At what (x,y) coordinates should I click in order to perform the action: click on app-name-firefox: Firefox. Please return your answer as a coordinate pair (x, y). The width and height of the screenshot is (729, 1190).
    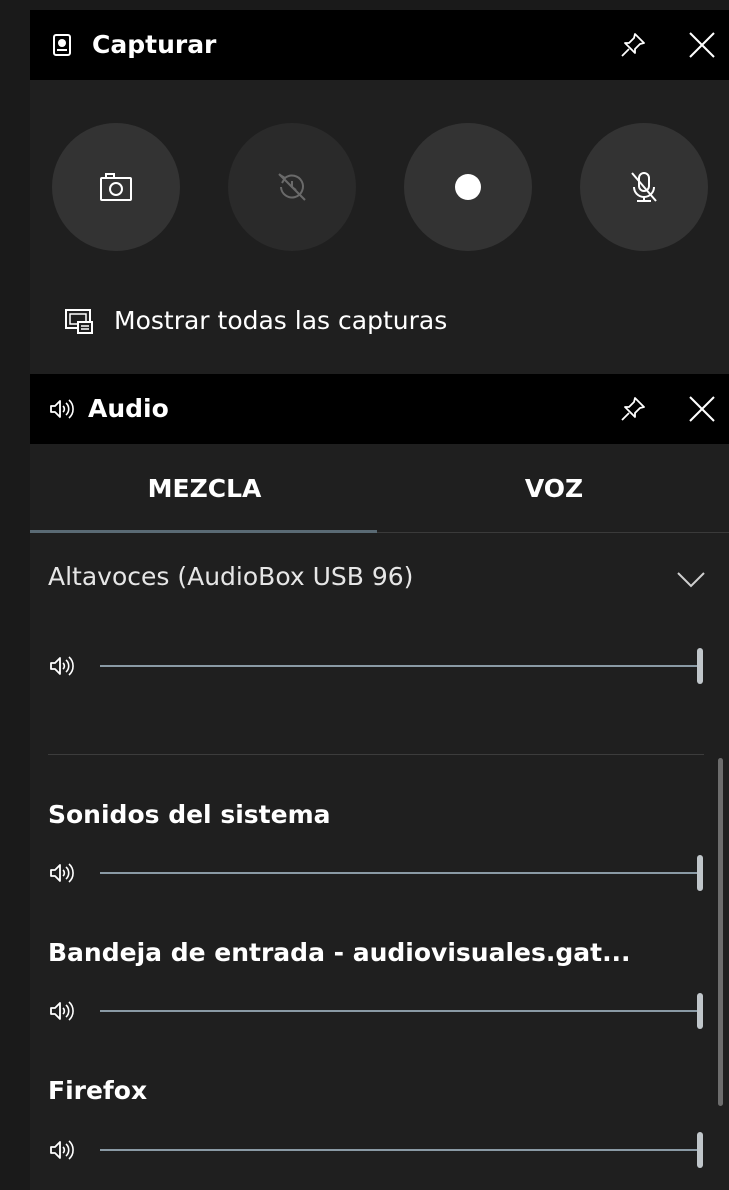
    Looking at the image, I should click on (98, 1090).